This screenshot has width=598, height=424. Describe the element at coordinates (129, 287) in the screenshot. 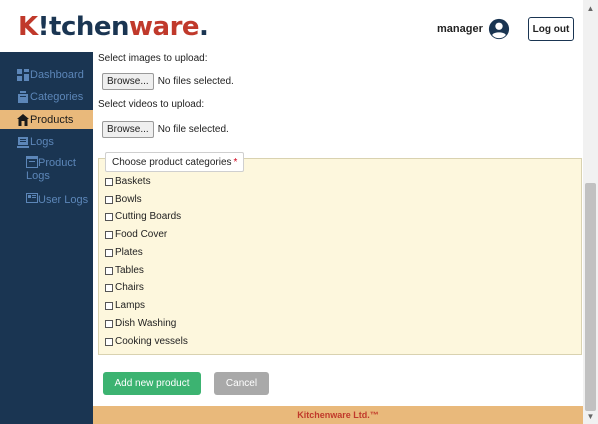

I see `category-label: Chairs` at that location.